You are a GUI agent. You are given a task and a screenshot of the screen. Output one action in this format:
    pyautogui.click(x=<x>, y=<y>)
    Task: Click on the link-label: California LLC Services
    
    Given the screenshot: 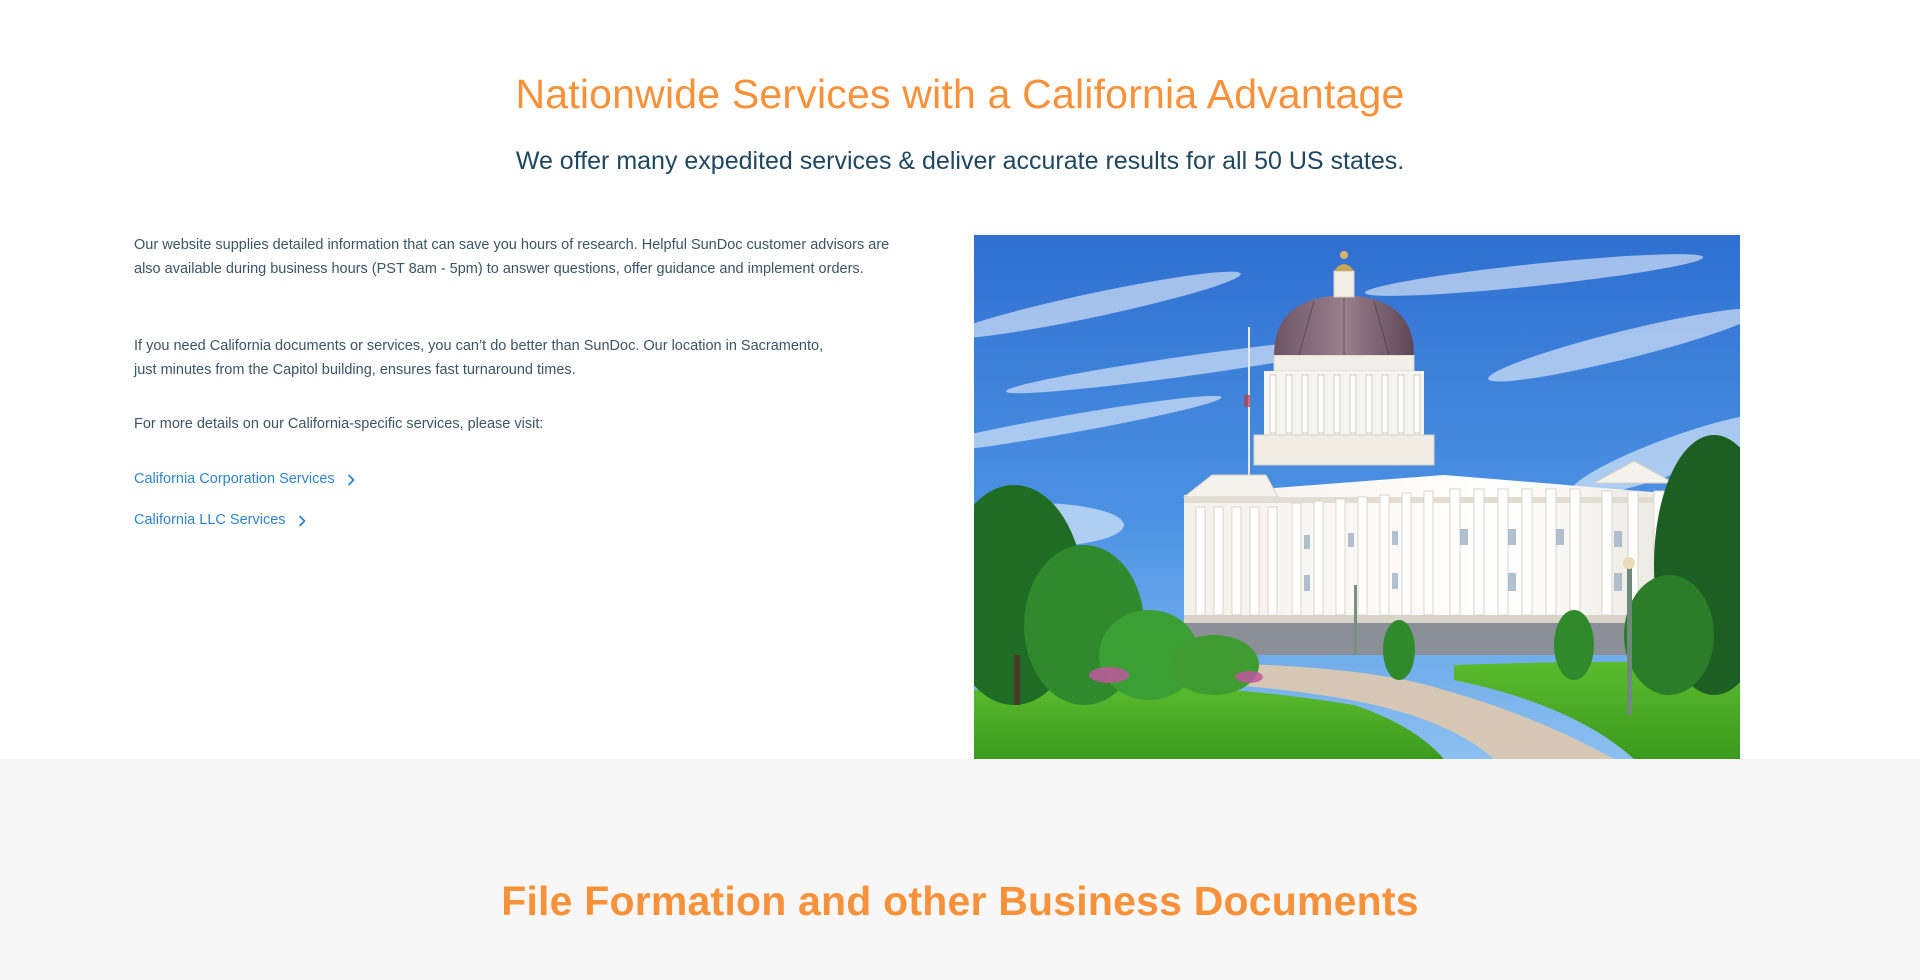 What is the action you would take?
    pyautogui.click(x=210, y=520)
    